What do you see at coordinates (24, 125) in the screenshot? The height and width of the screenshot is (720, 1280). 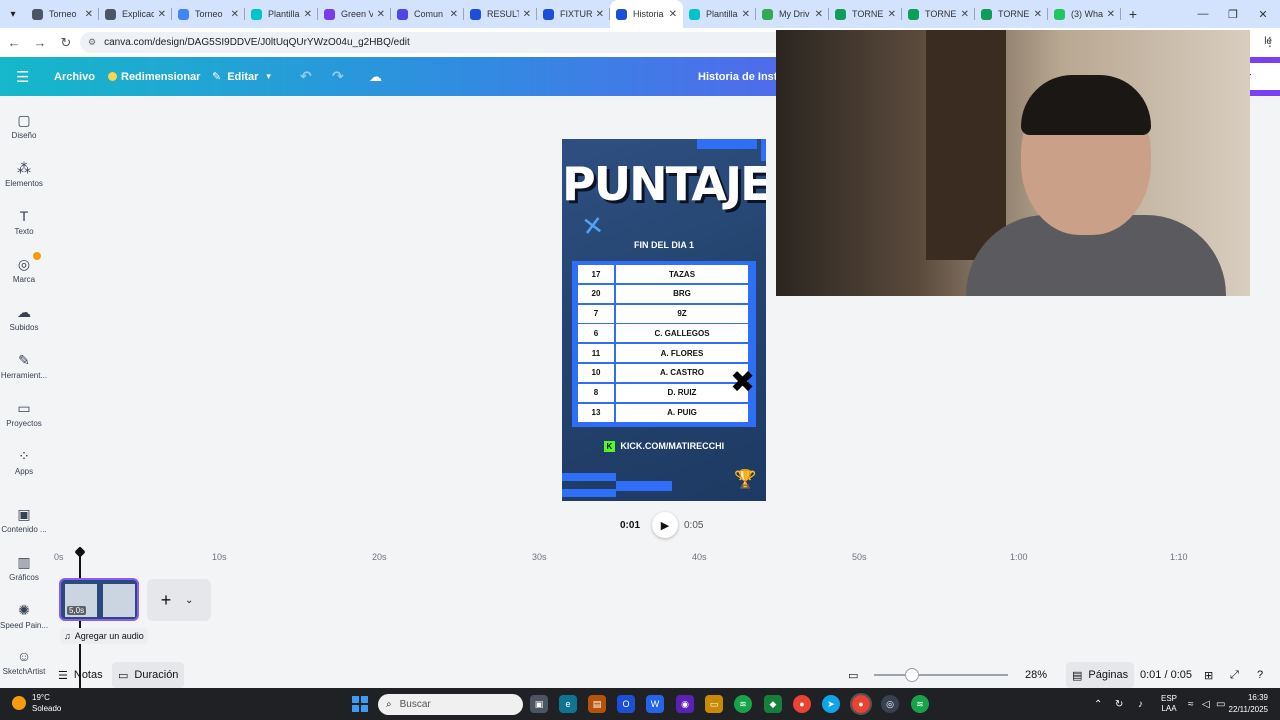 I see `sidebar-item: ▢ Diseño` at bounding box center [24, 125].